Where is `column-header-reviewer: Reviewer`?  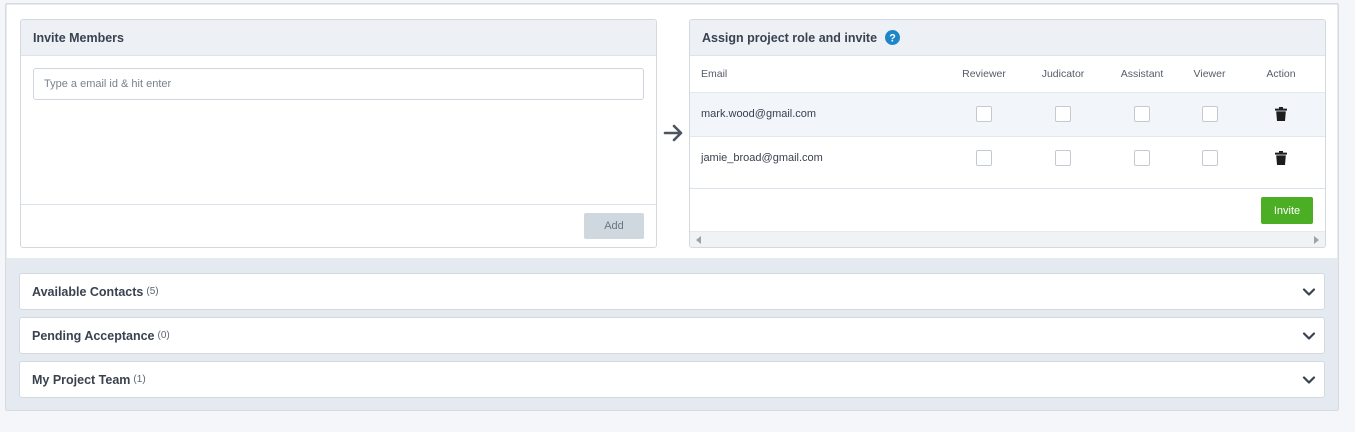 column-header-reviewer: Reviewer is located at coordinates (984, 74).